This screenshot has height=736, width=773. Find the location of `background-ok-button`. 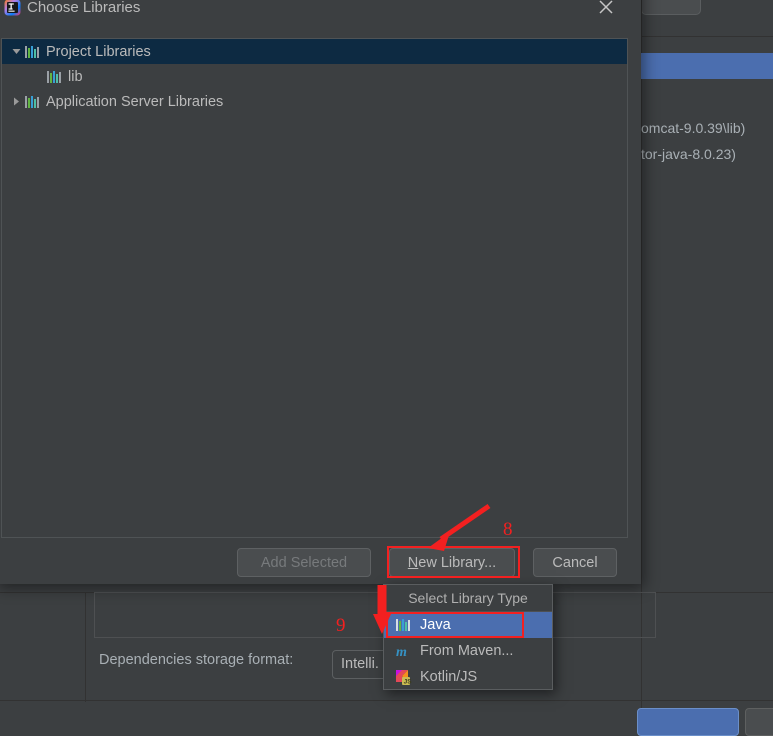

background-ok-button is located at coordinates (688, 722).